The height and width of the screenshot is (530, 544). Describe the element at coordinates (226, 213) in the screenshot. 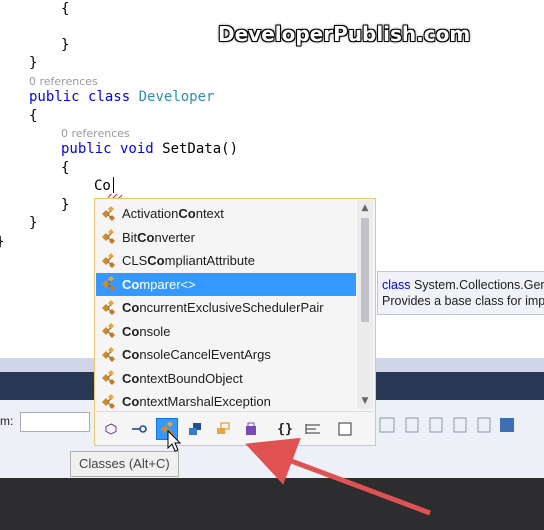

I see `completion-item: ActivationContext` at that location.